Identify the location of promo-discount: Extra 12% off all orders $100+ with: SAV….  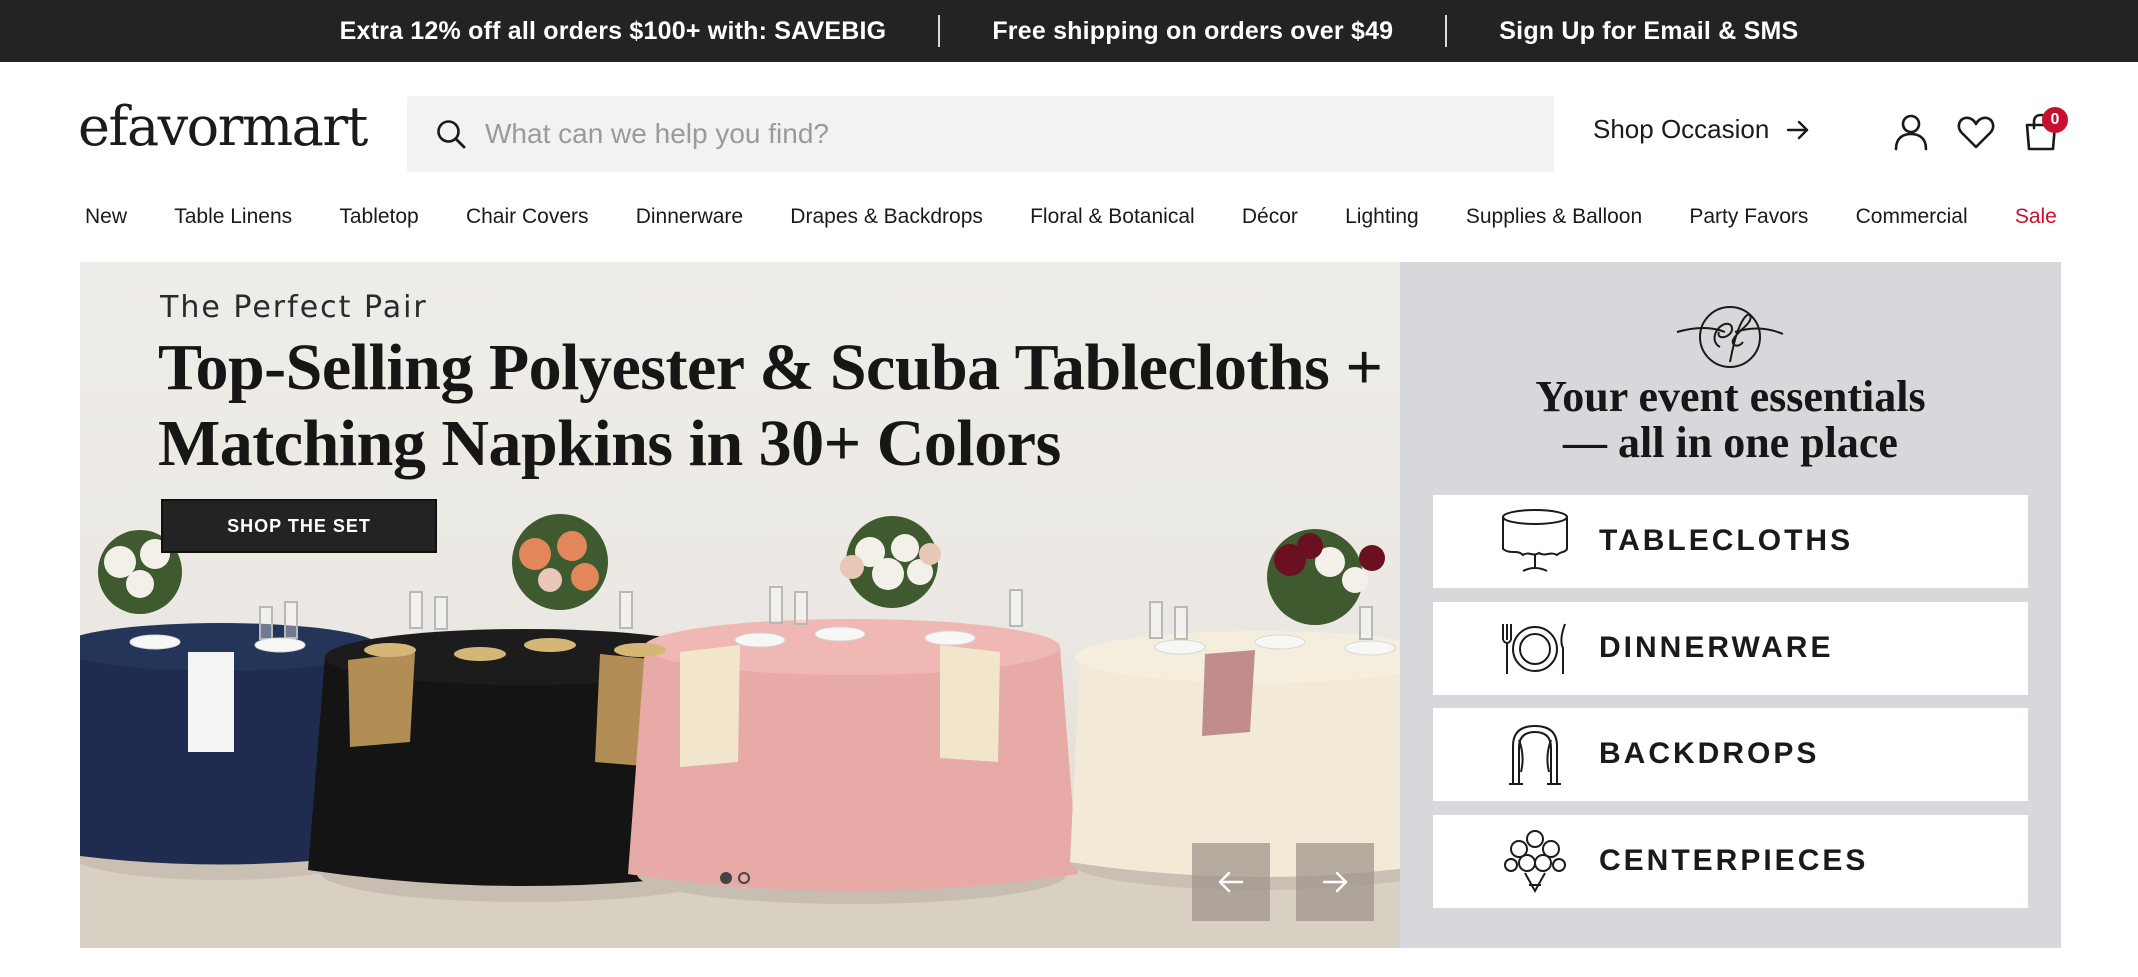
(613, 31).